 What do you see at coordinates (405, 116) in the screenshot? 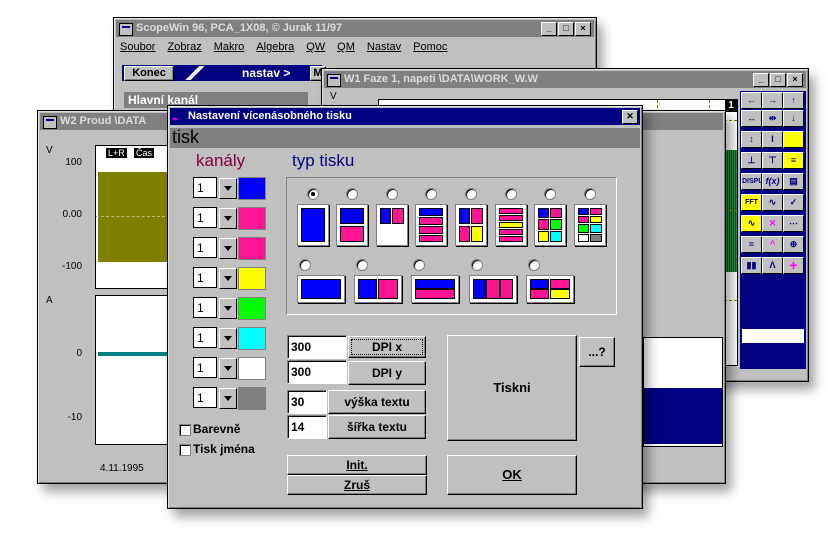
I see `dialog-titlebar: ⌁ Nastavení vícenásobného tisku ✕` at bounding box center [405, 116].